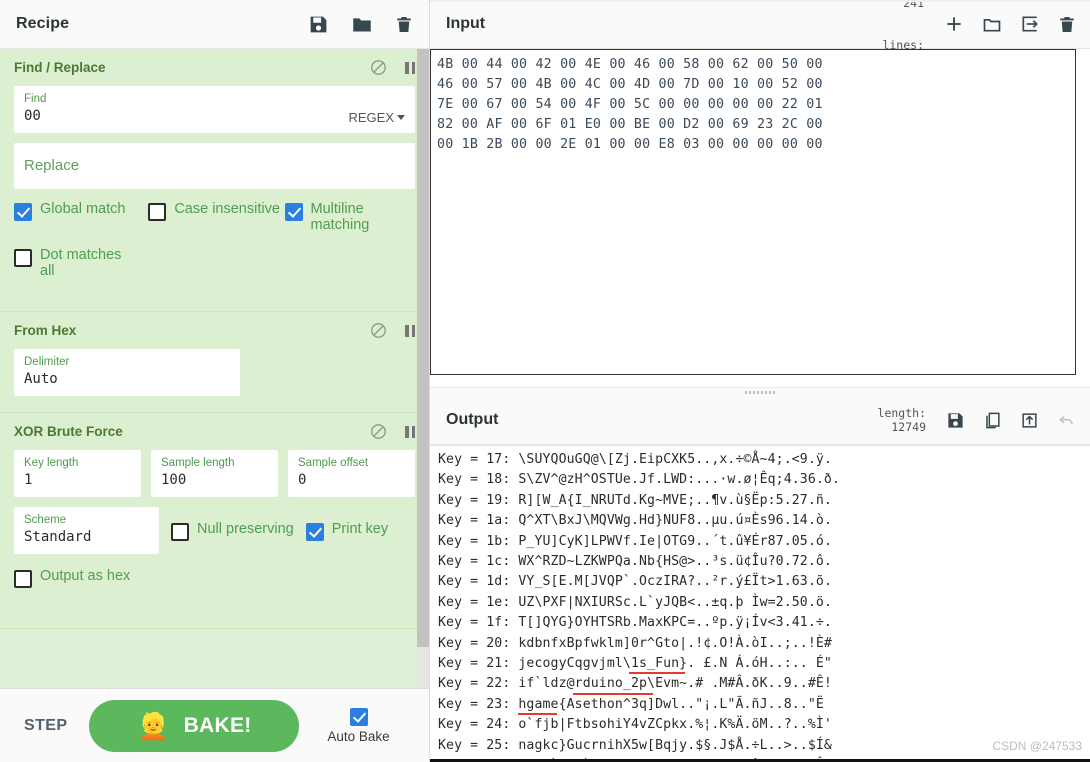 This screenshot has width=1090, height=762. Describe the element at coordinates (81, 217) in the screenshot. I see `checkbox-global-match: Global match` at that location.